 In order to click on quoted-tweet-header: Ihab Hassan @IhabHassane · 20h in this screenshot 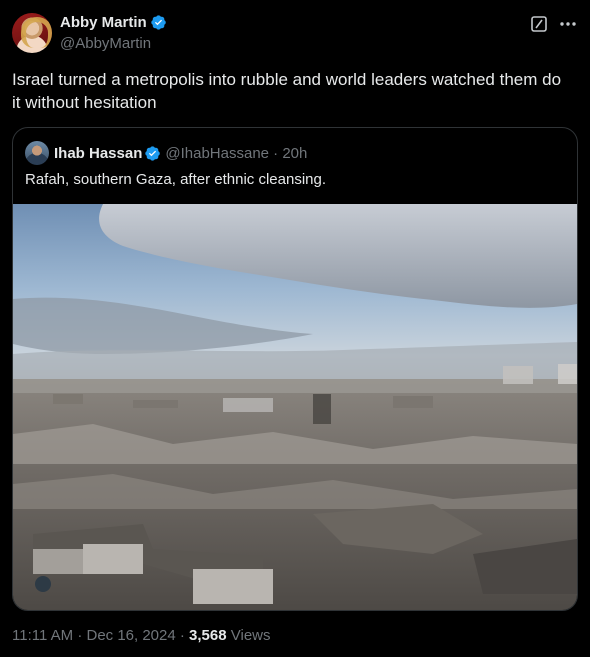, I will do `click(166, 153)`.